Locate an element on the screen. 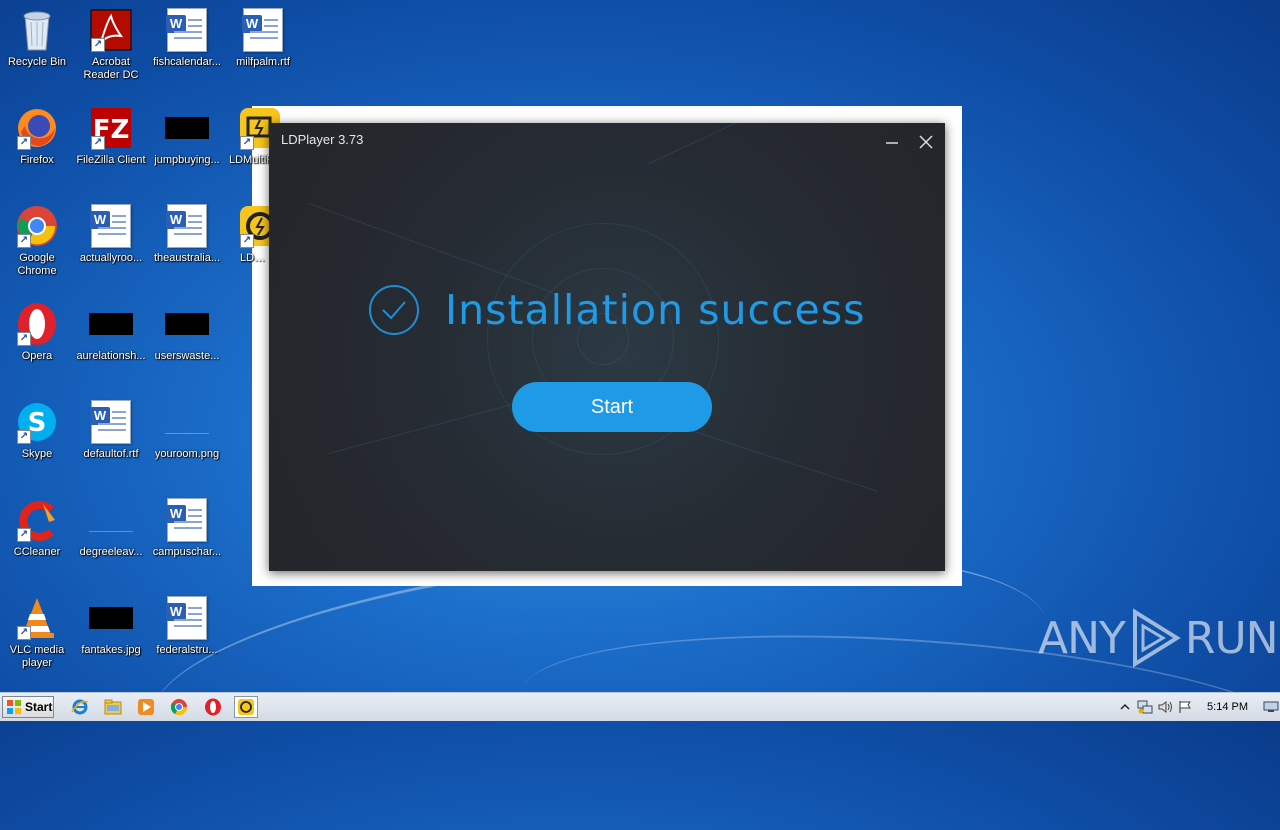  start-label: Start is located at coordinates (39, 707).